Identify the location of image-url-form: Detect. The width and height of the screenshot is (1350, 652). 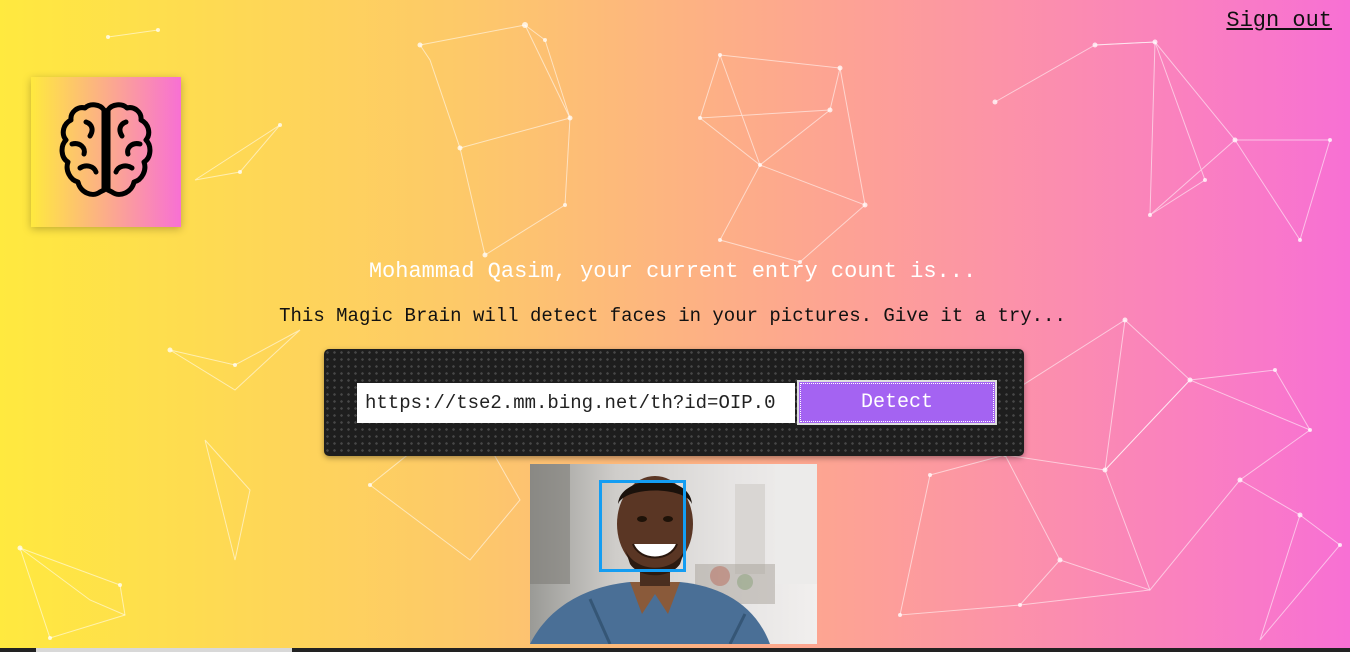
(674, 402).